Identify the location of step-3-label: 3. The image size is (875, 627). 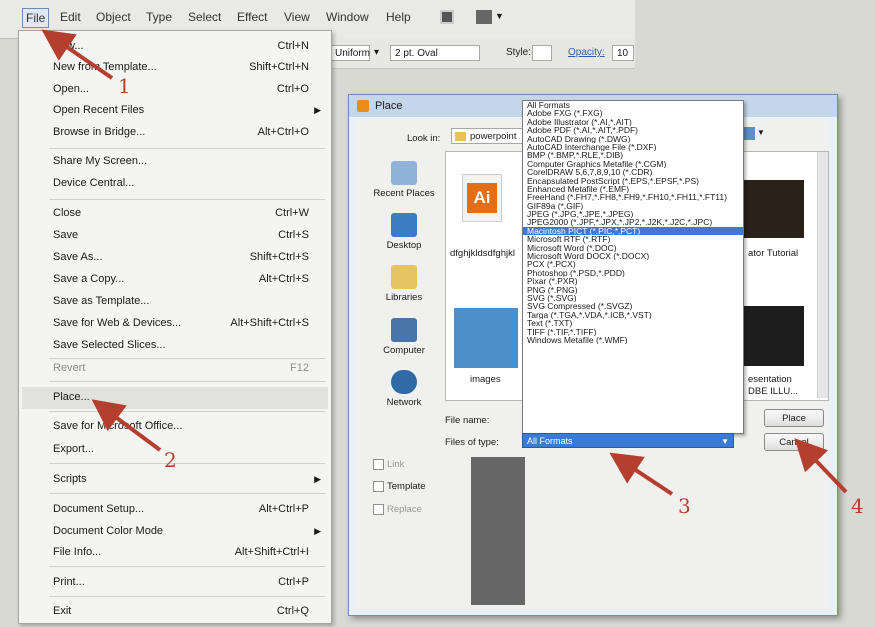
(684, 506).